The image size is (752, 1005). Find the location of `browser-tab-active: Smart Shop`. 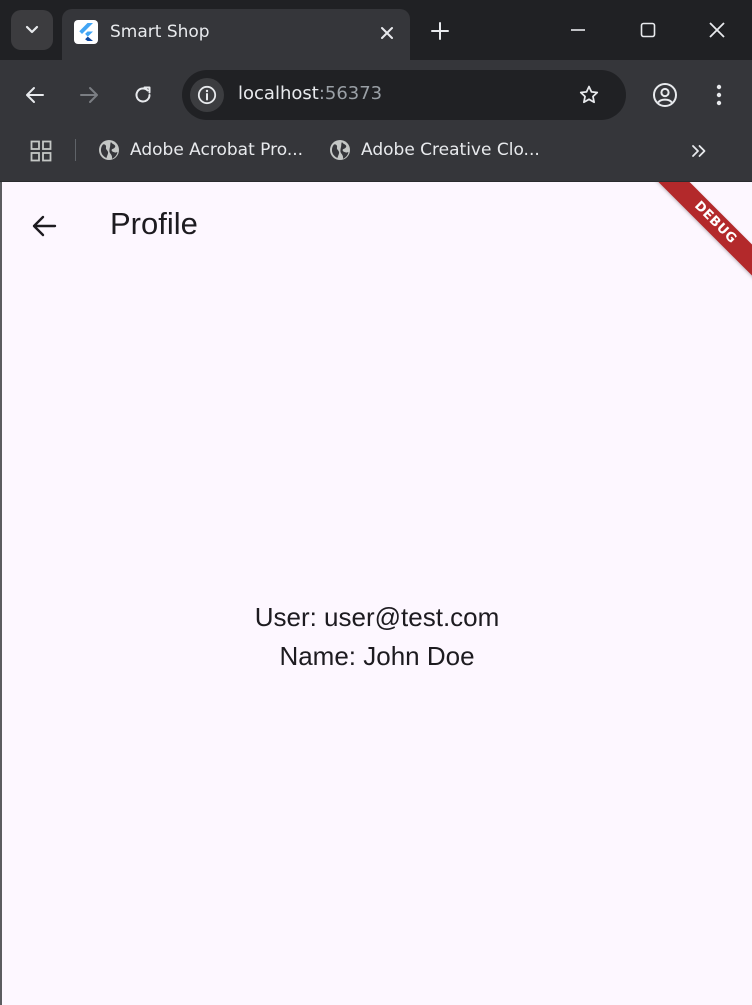

browser-tab-active: Smart Shop is located at coordinates (236, 34).